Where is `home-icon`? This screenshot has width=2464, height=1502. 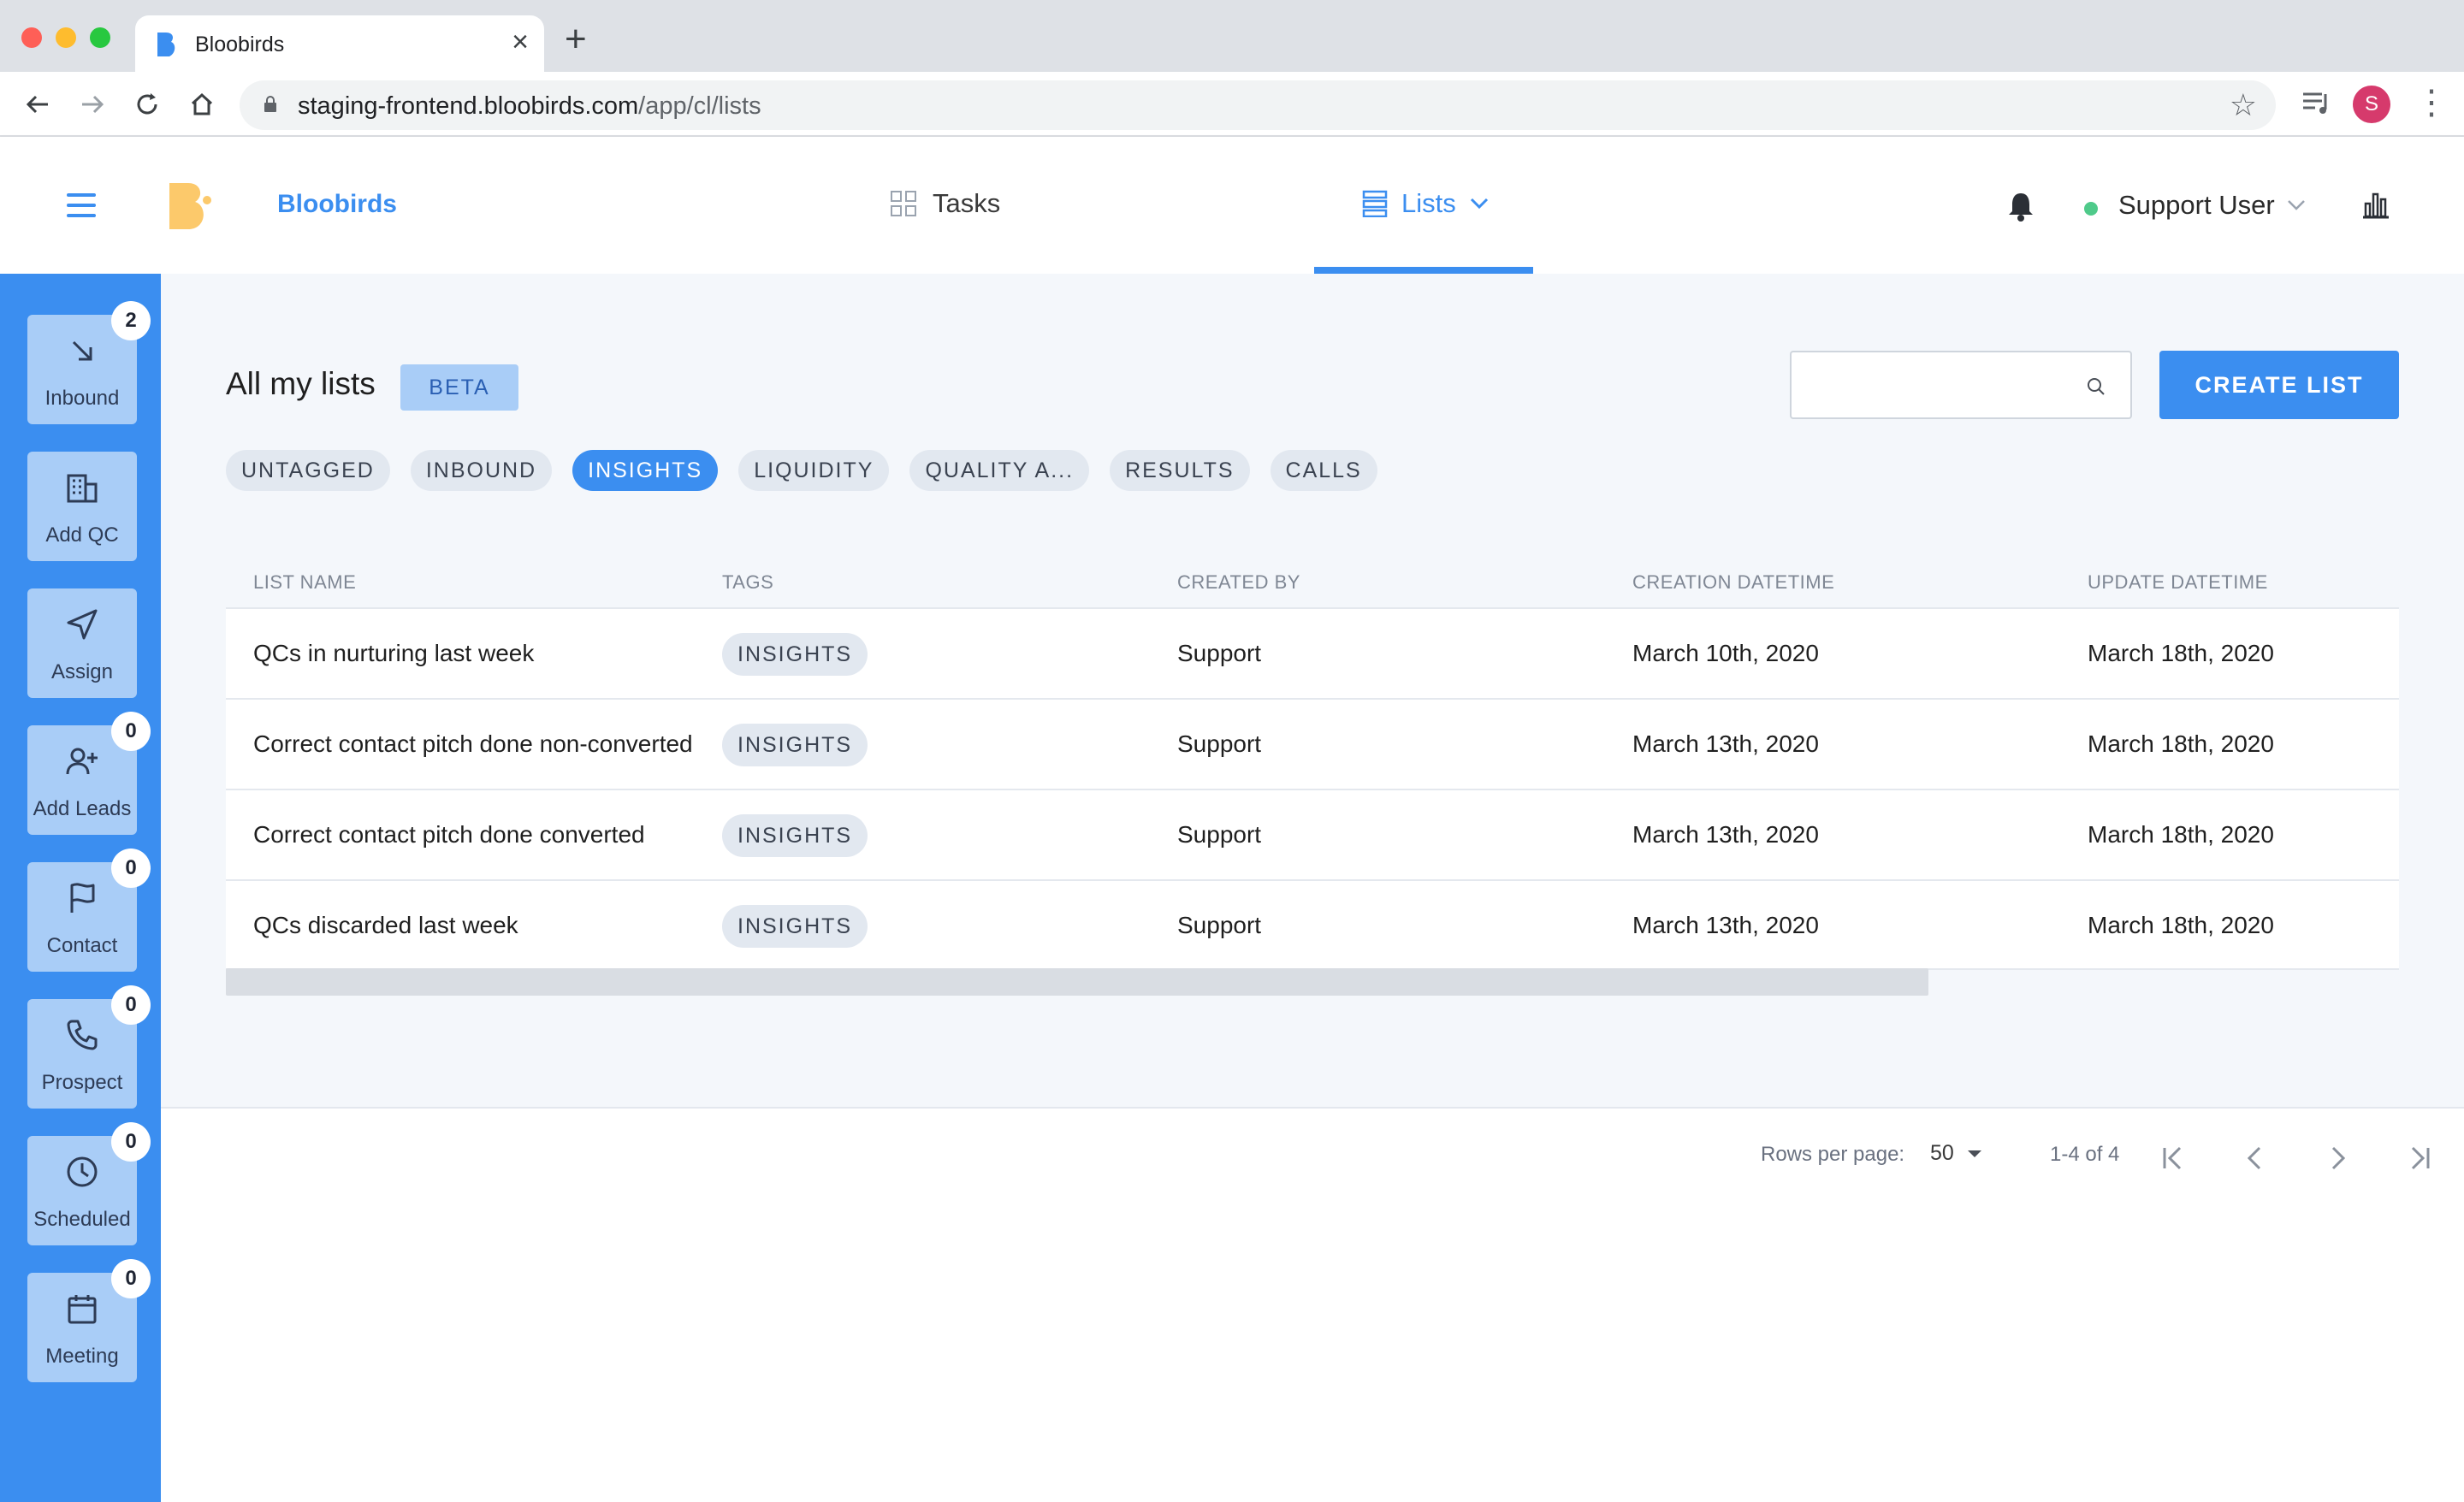 home-icon is located at coordinates (202, 104).